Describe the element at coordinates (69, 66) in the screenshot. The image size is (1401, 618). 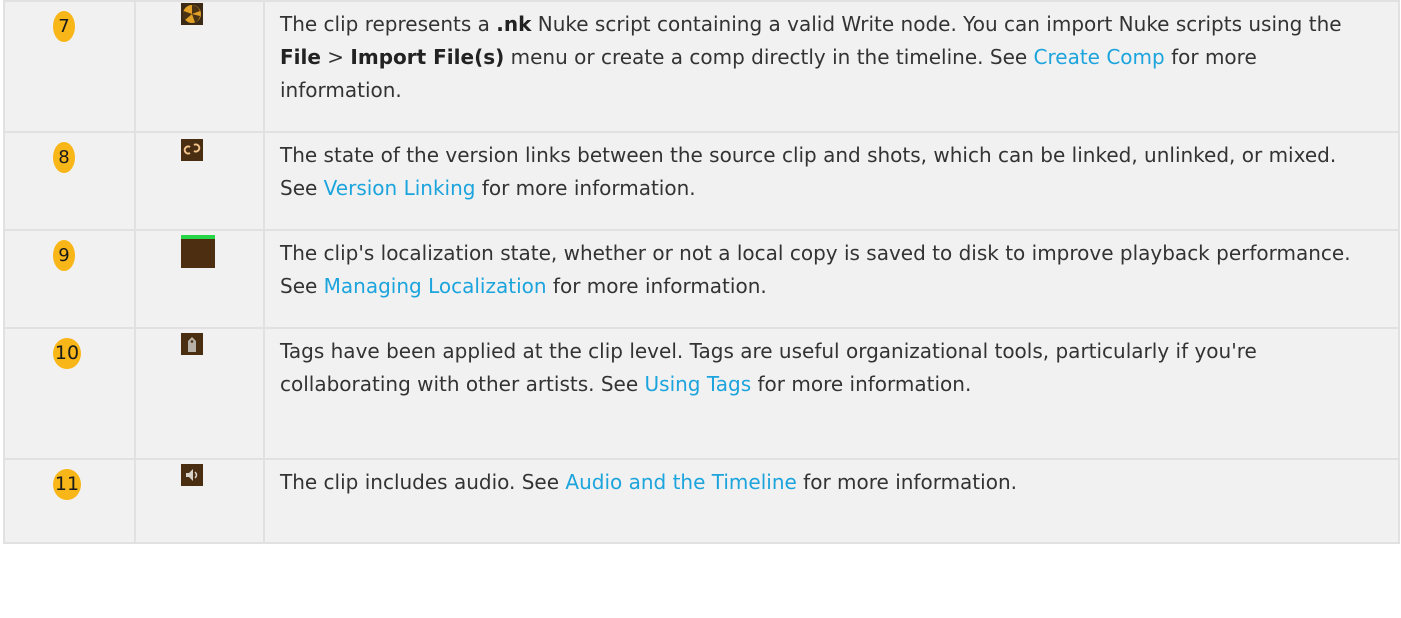
I see `number-cell: 7` at that location.